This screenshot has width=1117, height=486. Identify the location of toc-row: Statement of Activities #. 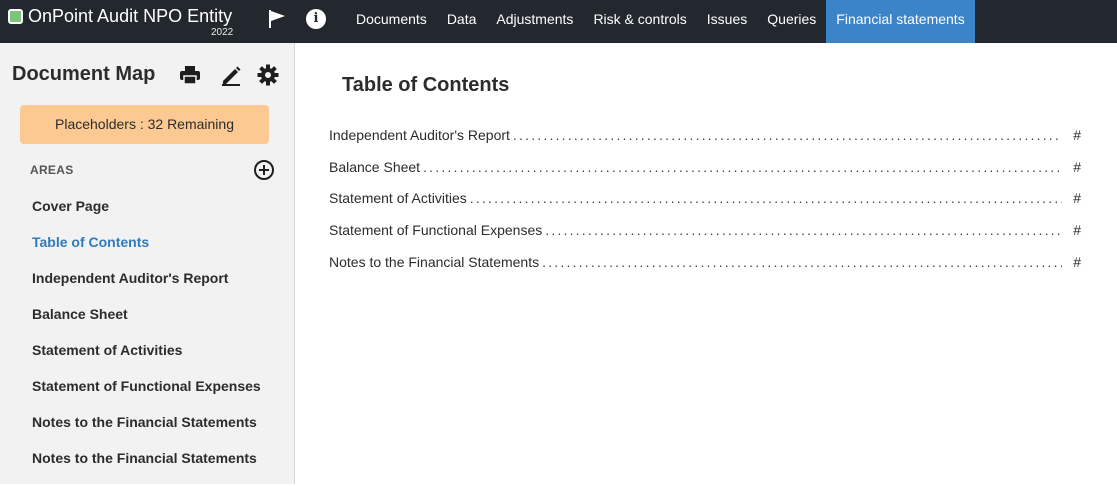
(705, 206).